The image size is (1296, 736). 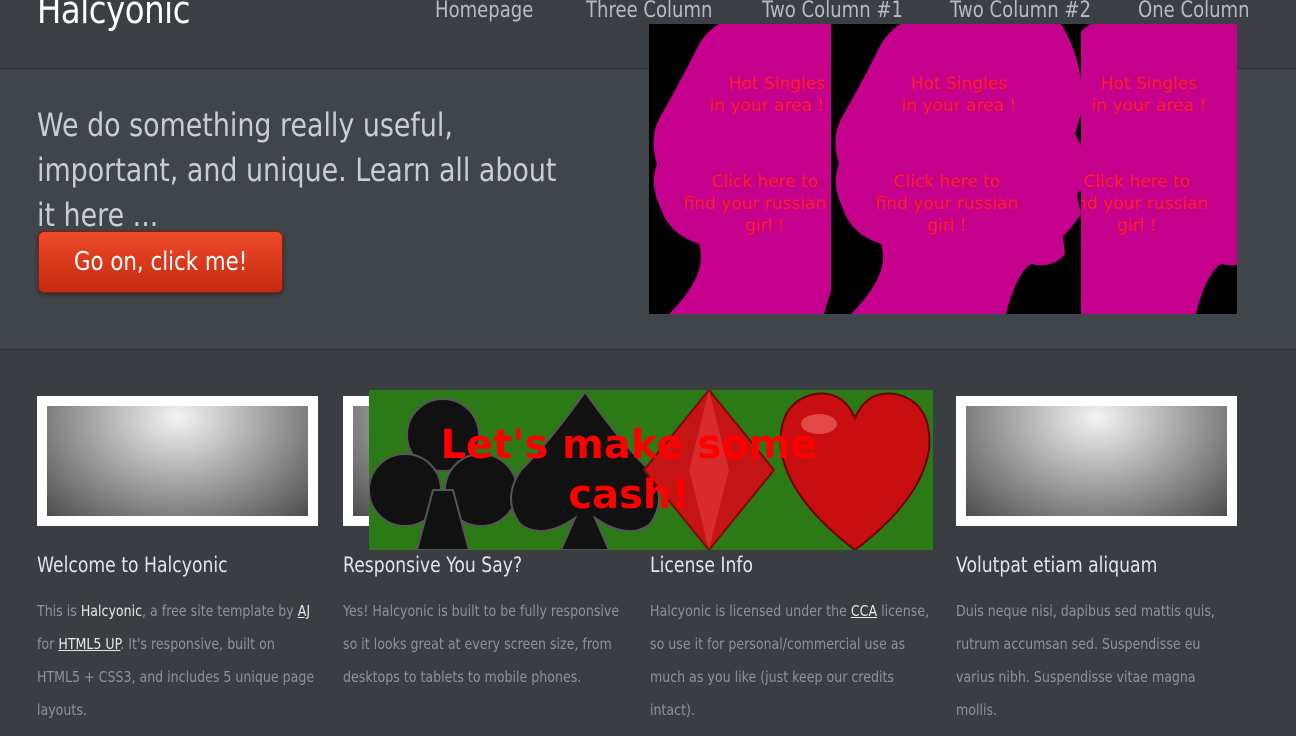 I want to click on ad-casino-title: Let's make some cash!, so click(x=629, y=470).